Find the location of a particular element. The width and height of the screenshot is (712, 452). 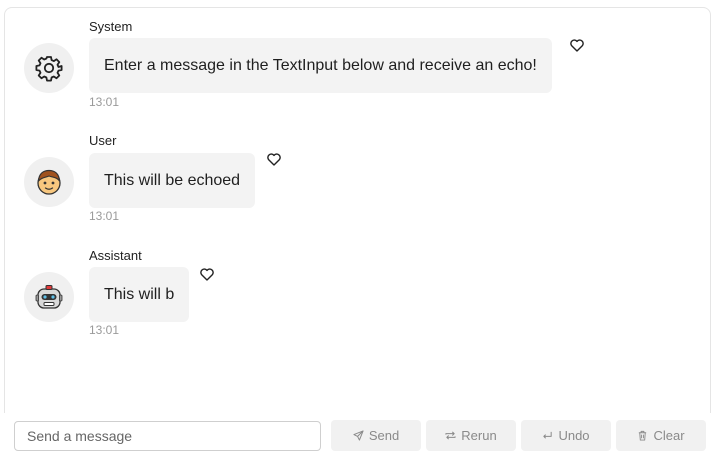

trash-icon is located at coordinates (642, 435).